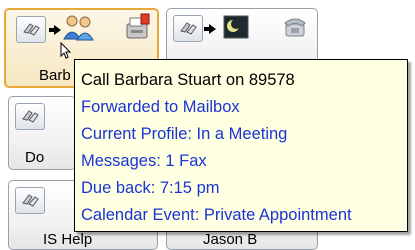 This screenshot has height=250, width=415. What do you see at coordinates (55, 75) in the screenshot?
I see `contact-name: Barb` at bounding box center [55, 75].